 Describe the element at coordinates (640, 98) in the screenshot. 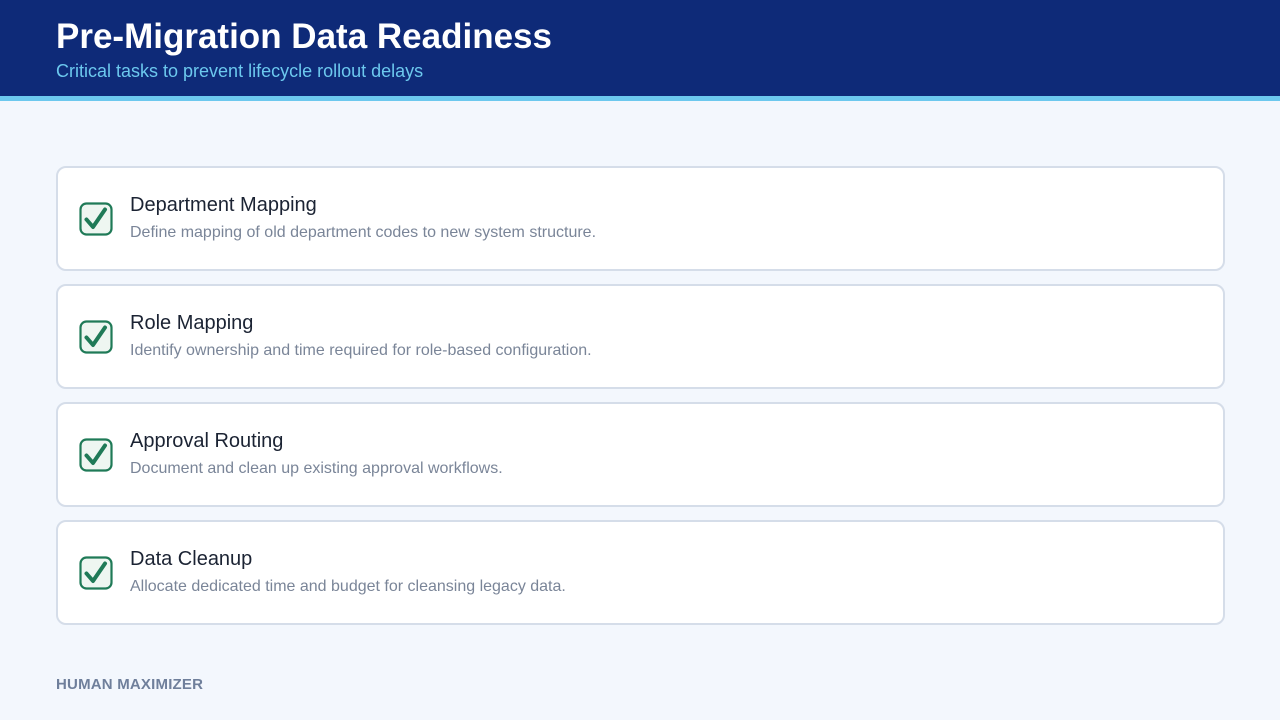

I see `header-accent-line` at that location.